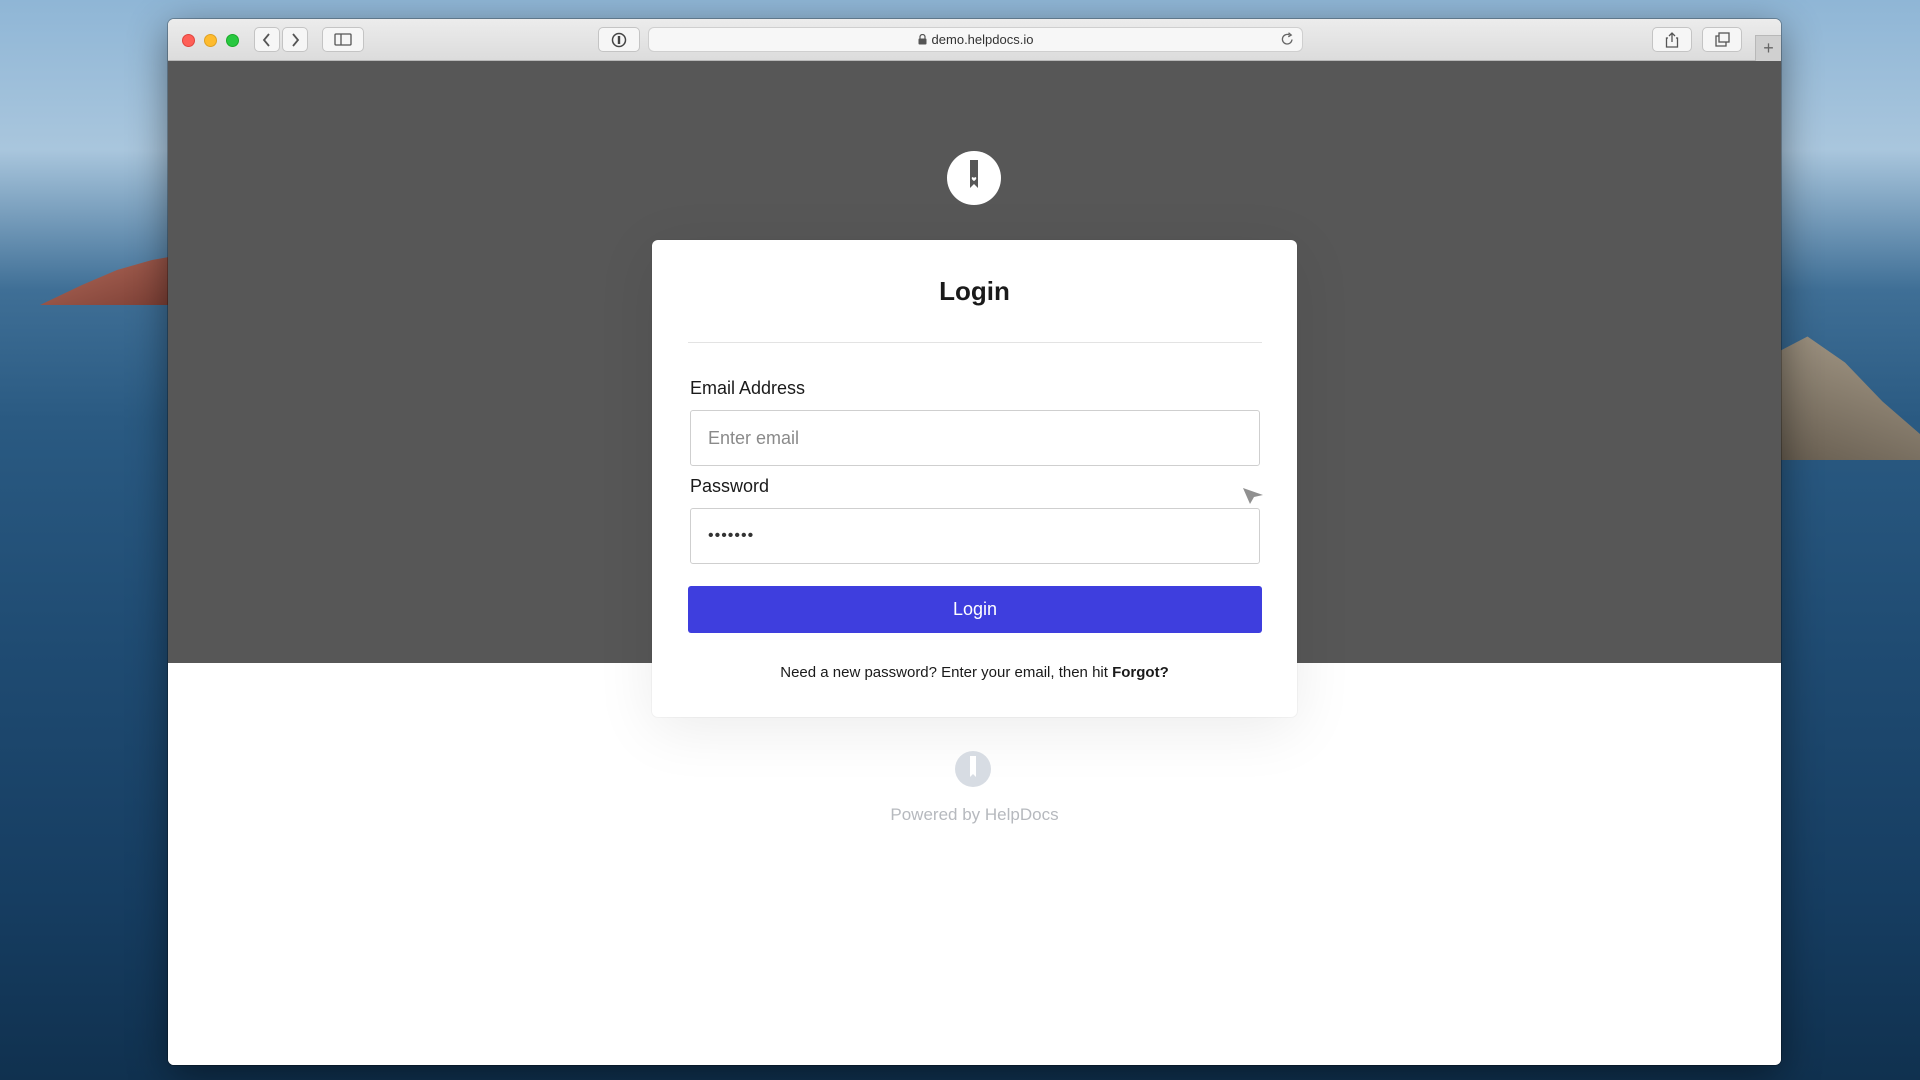 The image size is (1920, 1080). I want to click on helpdocs-logo, so click(974, 178).